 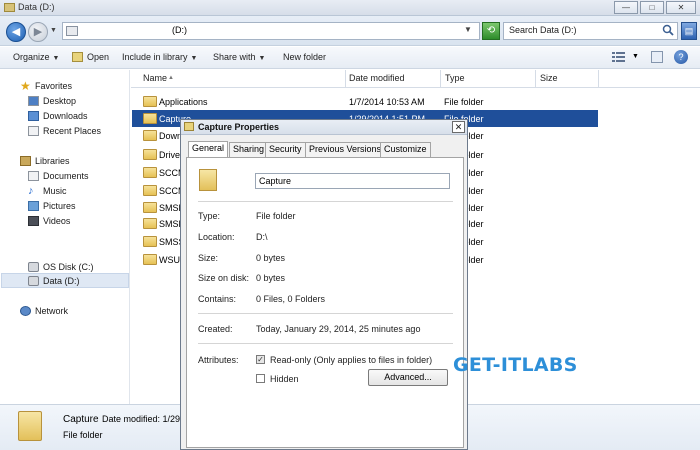 I want to click on tab-sharing: Sharing, so click(x=249, y=149).